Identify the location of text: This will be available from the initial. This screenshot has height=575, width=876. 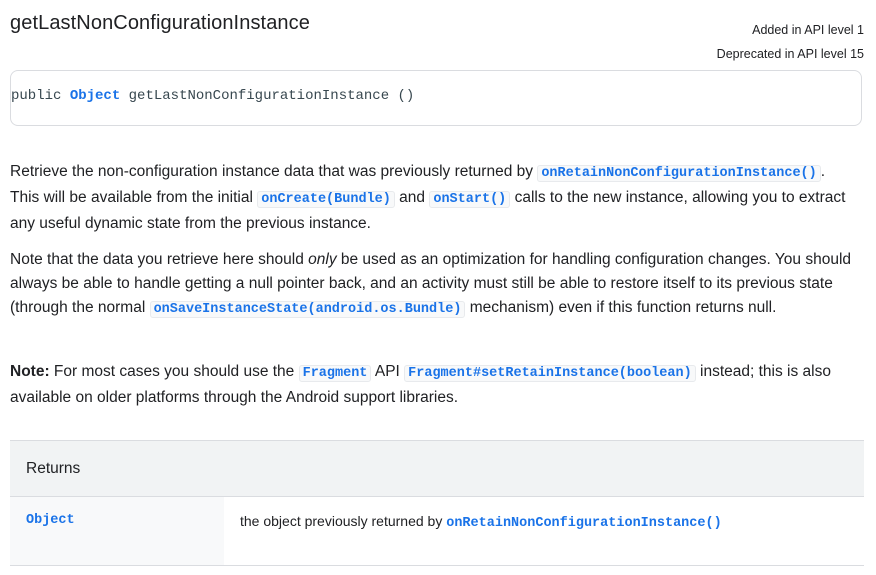
(134, 197).